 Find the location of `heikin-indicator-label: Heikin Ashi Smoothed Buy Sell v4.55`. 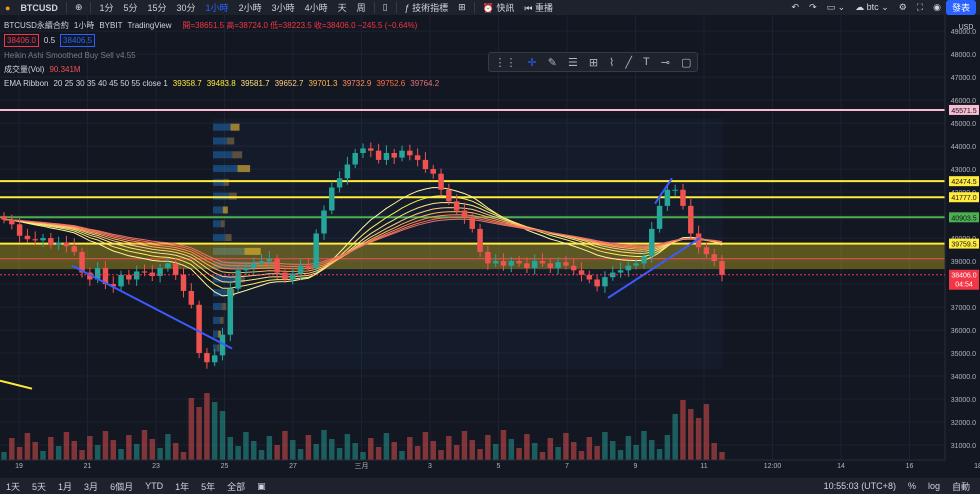

heikin-indicator-label: Heikin Ashi Smoothed Buy Sell v4.55 is located at coordinates (70, 55).